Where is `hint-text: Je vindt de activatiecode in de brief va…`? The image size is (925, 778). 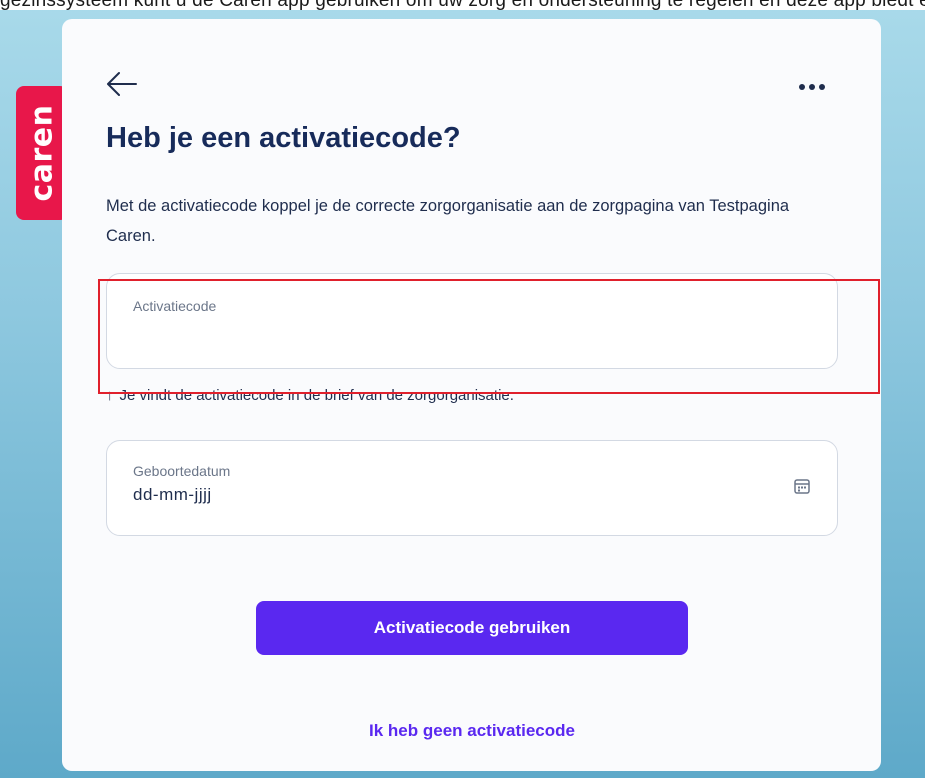
hint-text: Je vindt de activatiecode in de brief va… is located at coordinates (316, 395).